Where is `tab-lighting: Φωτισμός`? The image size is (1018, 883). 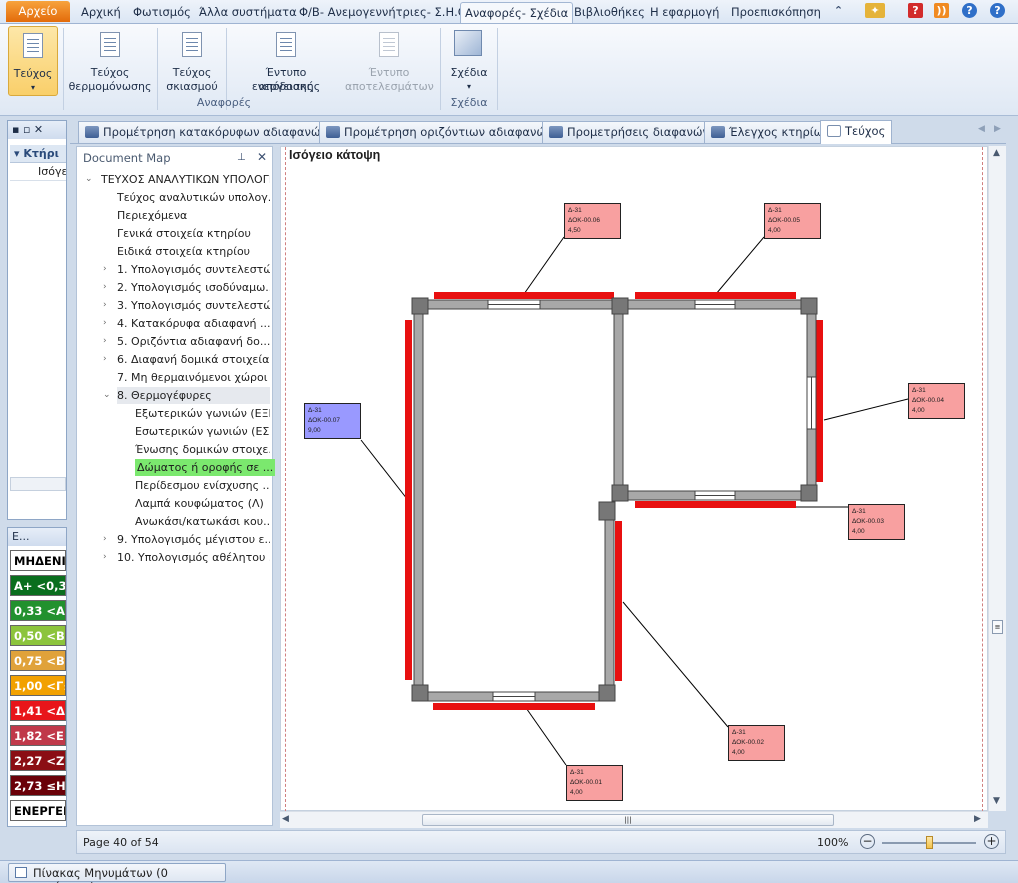
tab-lighting: Φωτισμός is located at coordinates (162, 12).